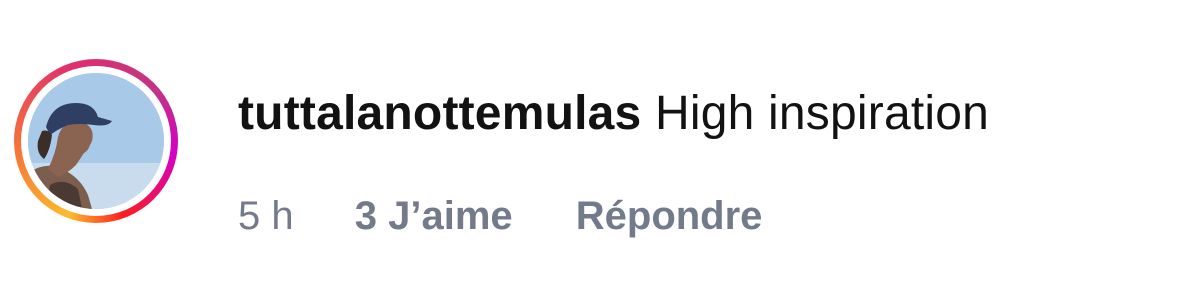 This screenshot has width=1200, height=295. I want to click on avatar-photo-icon, so click(96, 141).